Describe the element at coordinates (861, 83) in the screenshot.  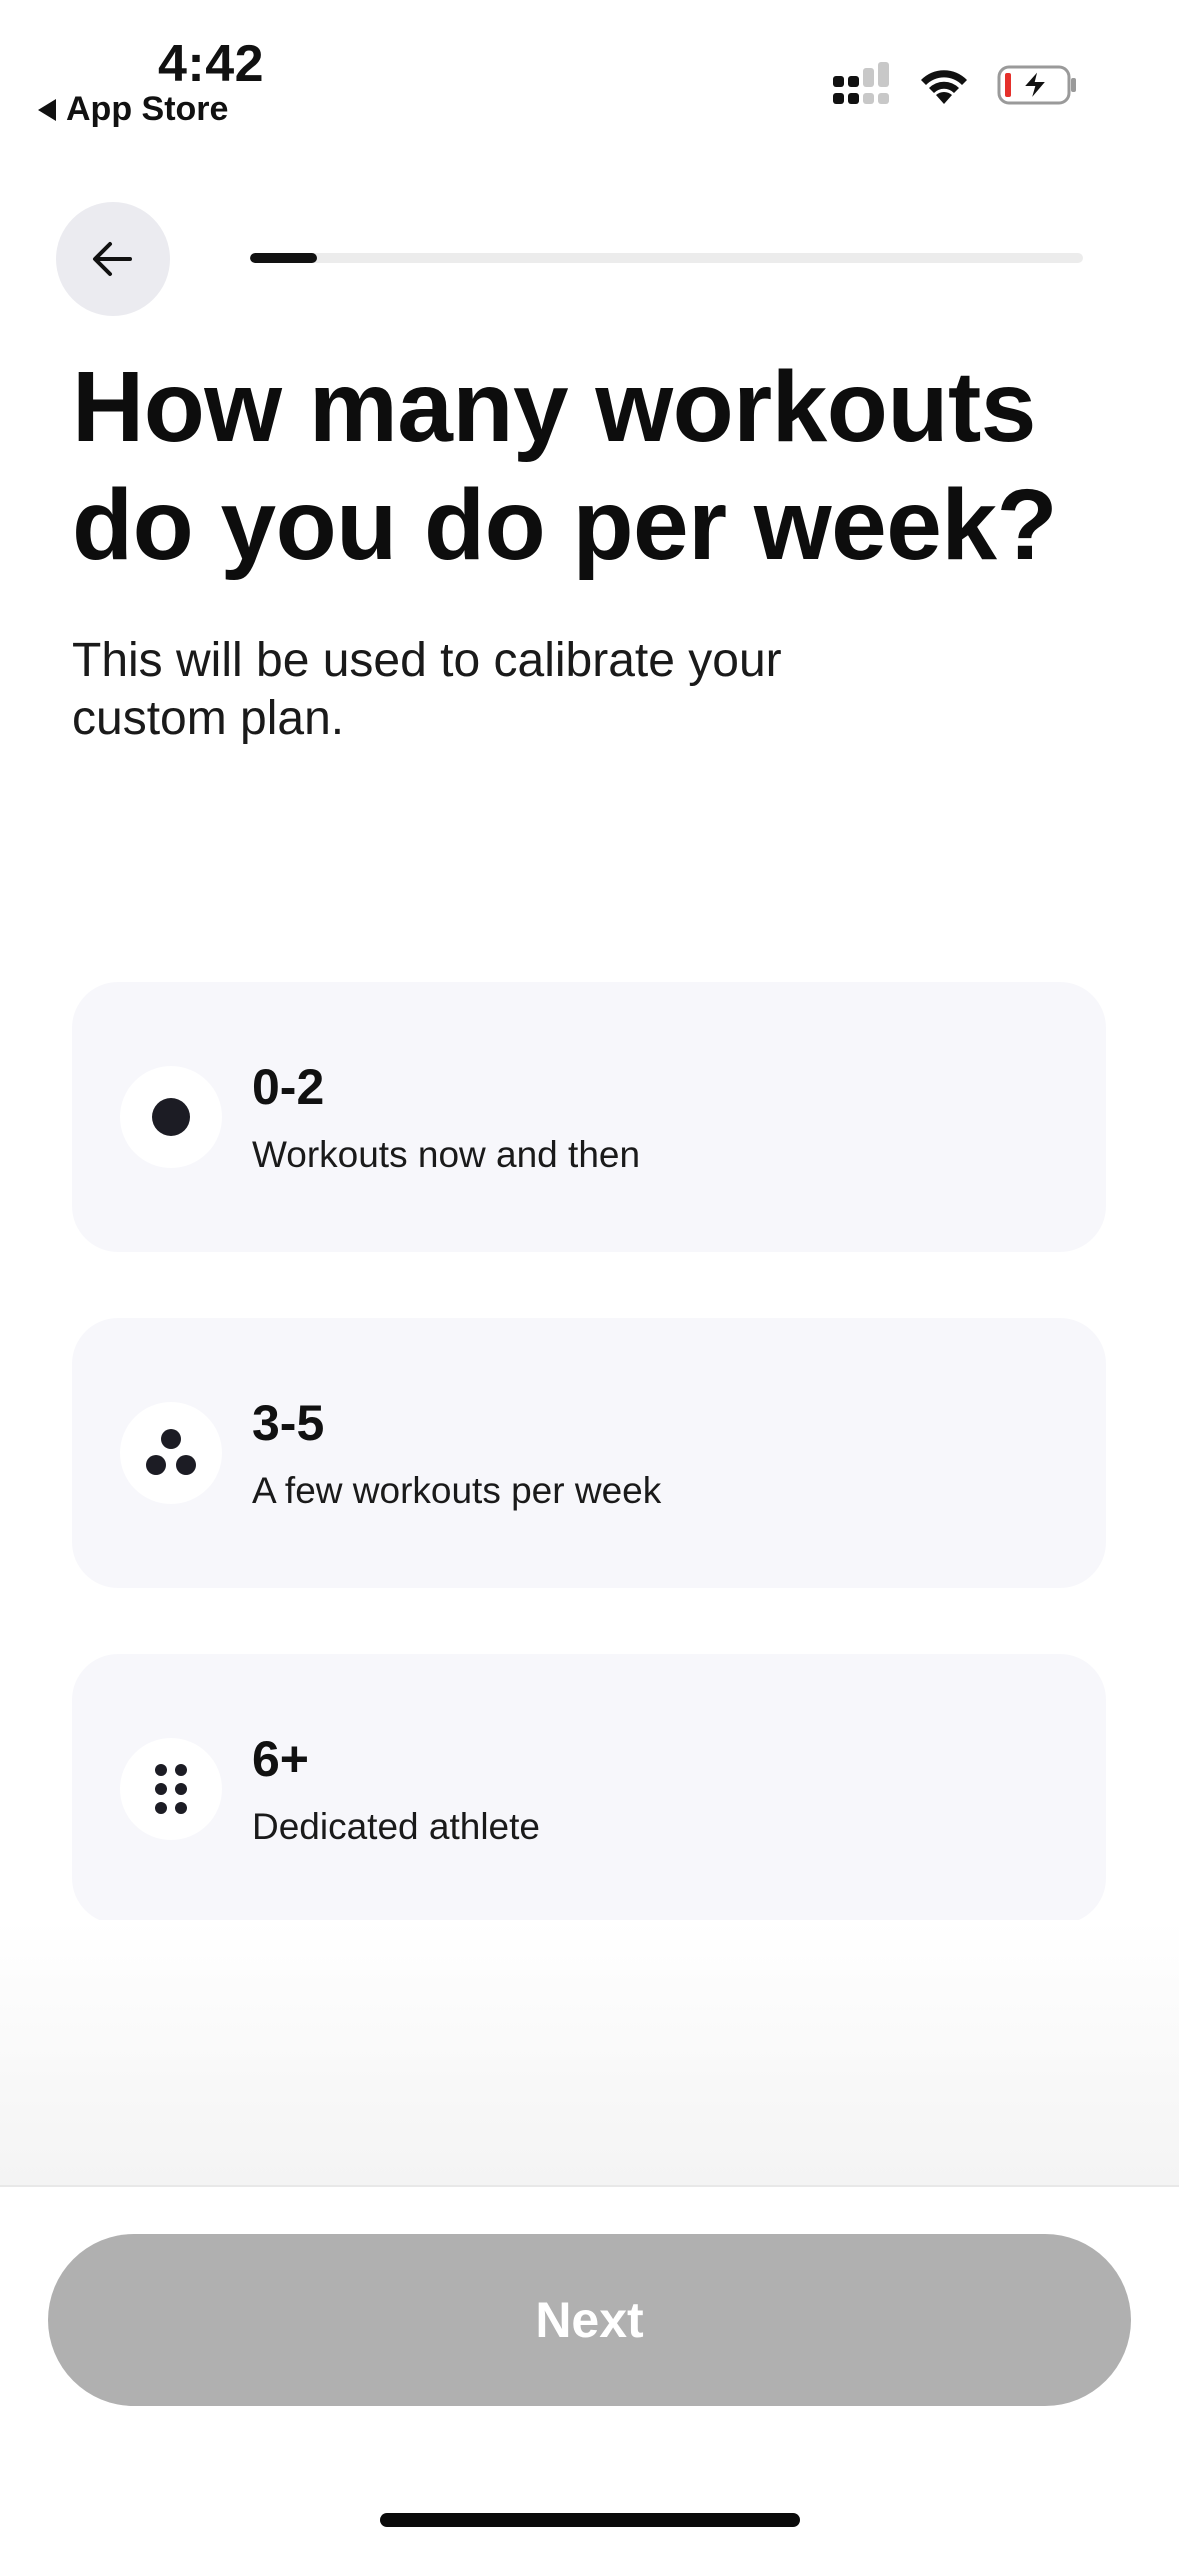
I see `signal-icon` at that location.